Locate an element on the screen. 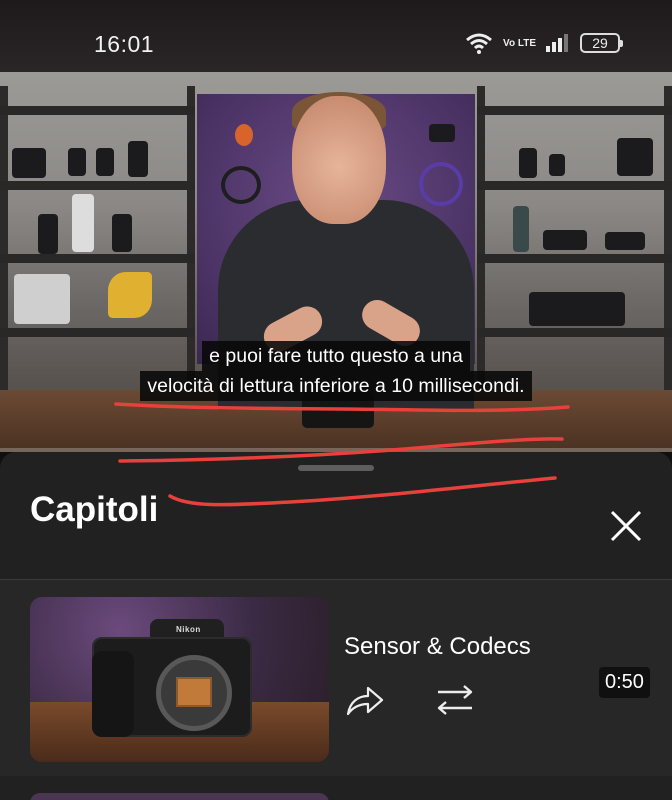 The width and height of the screenshot is (672, 800). status-bar: 16:01 Vo LTE 29 is located at coordinates (336, 36).